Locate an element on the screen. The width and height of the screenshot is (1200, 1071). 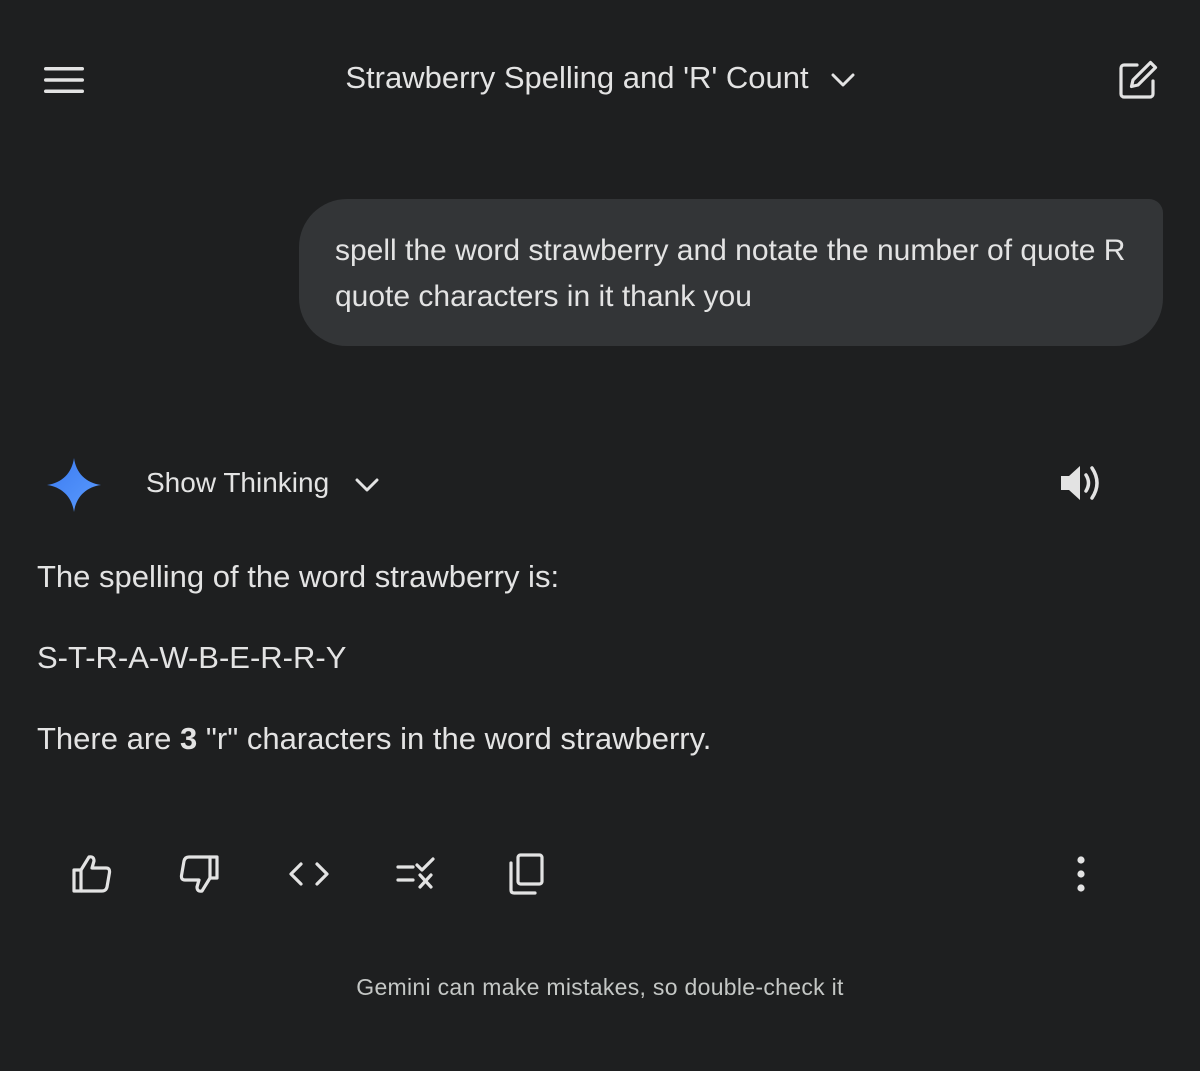
volume-icon is located at coordinates (1080, 483).